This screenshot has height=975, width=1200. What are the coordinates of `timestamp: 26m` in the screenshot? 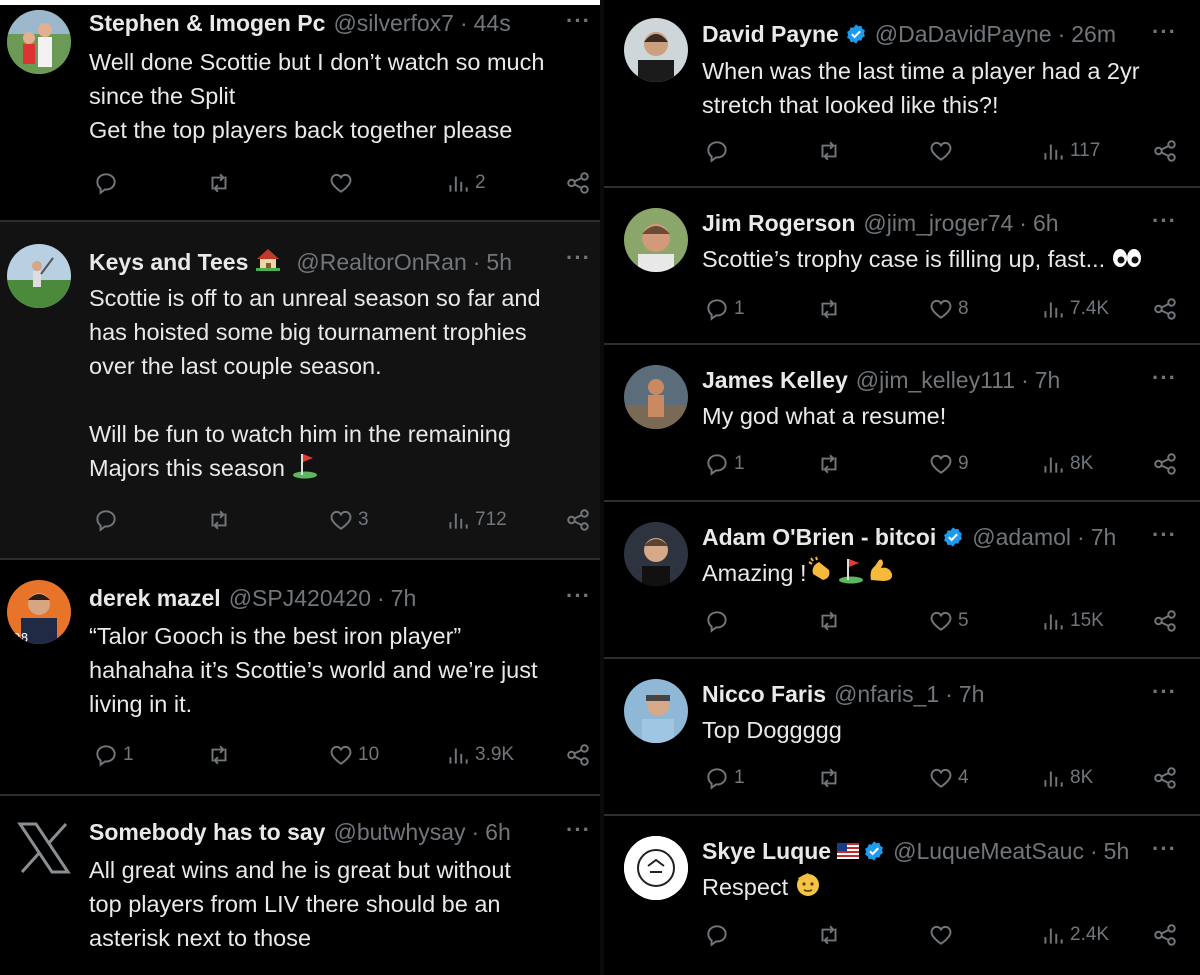 It's located at (1093, 34).